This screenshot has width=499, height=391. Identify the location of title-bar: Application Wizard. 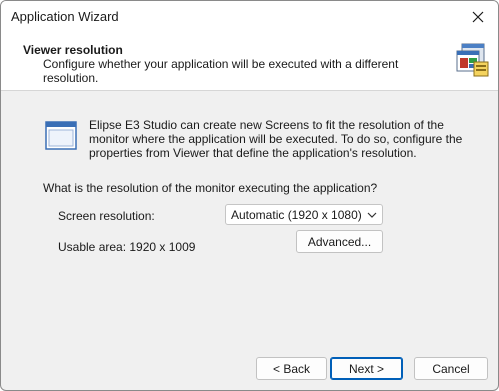
(249, 16).